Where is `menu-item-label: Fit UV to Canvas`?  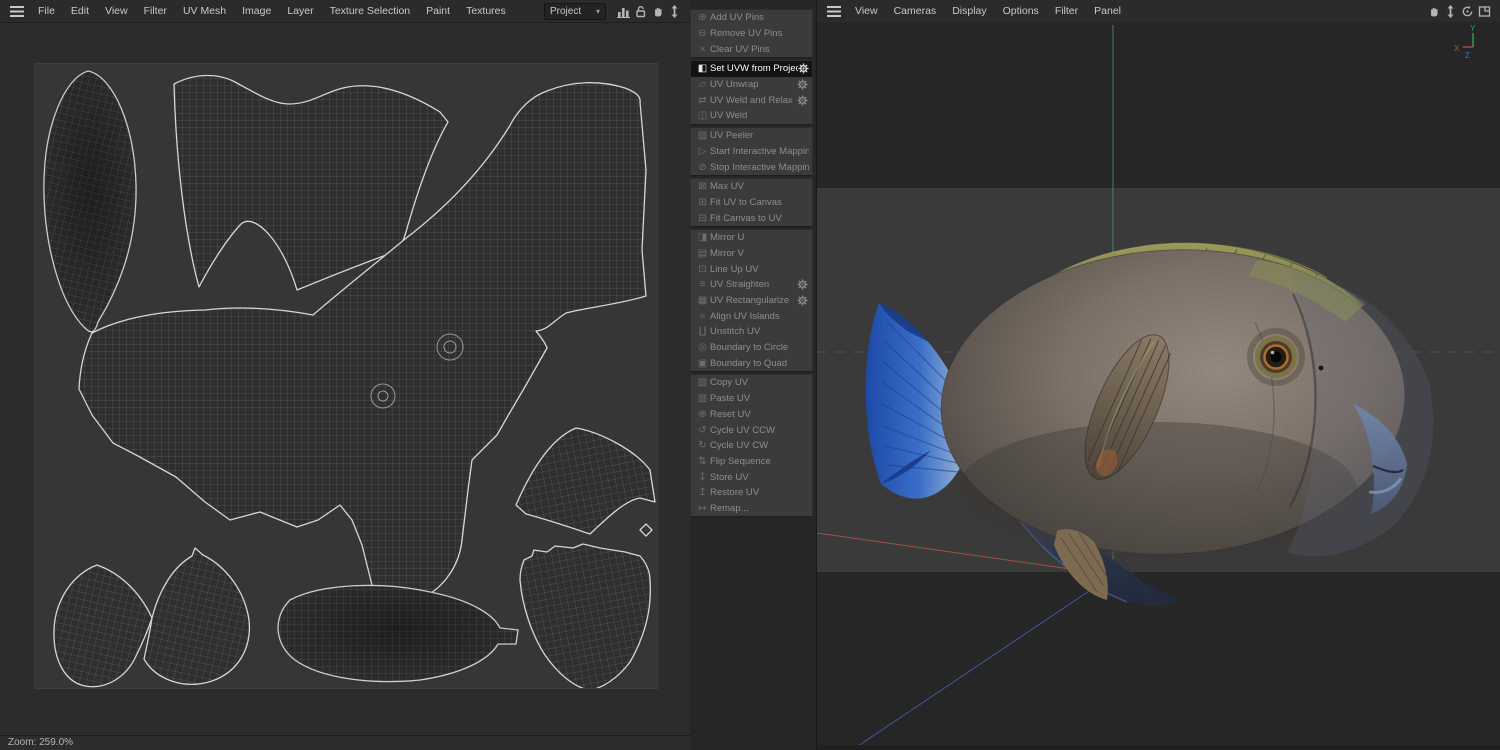 menu-item-label: Fit UV to Canvas is located at coordinates (746, 202).